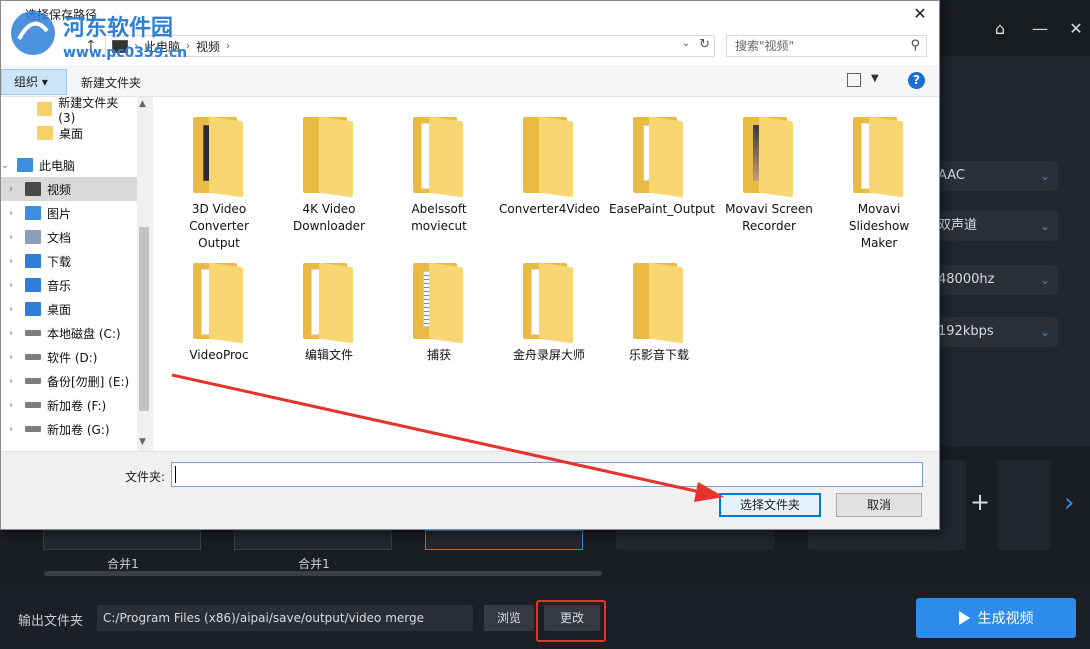 The width and height of the screenshot is (1090, 649). I want to click on up-arrow-icon: ↑, so click(91, 46).